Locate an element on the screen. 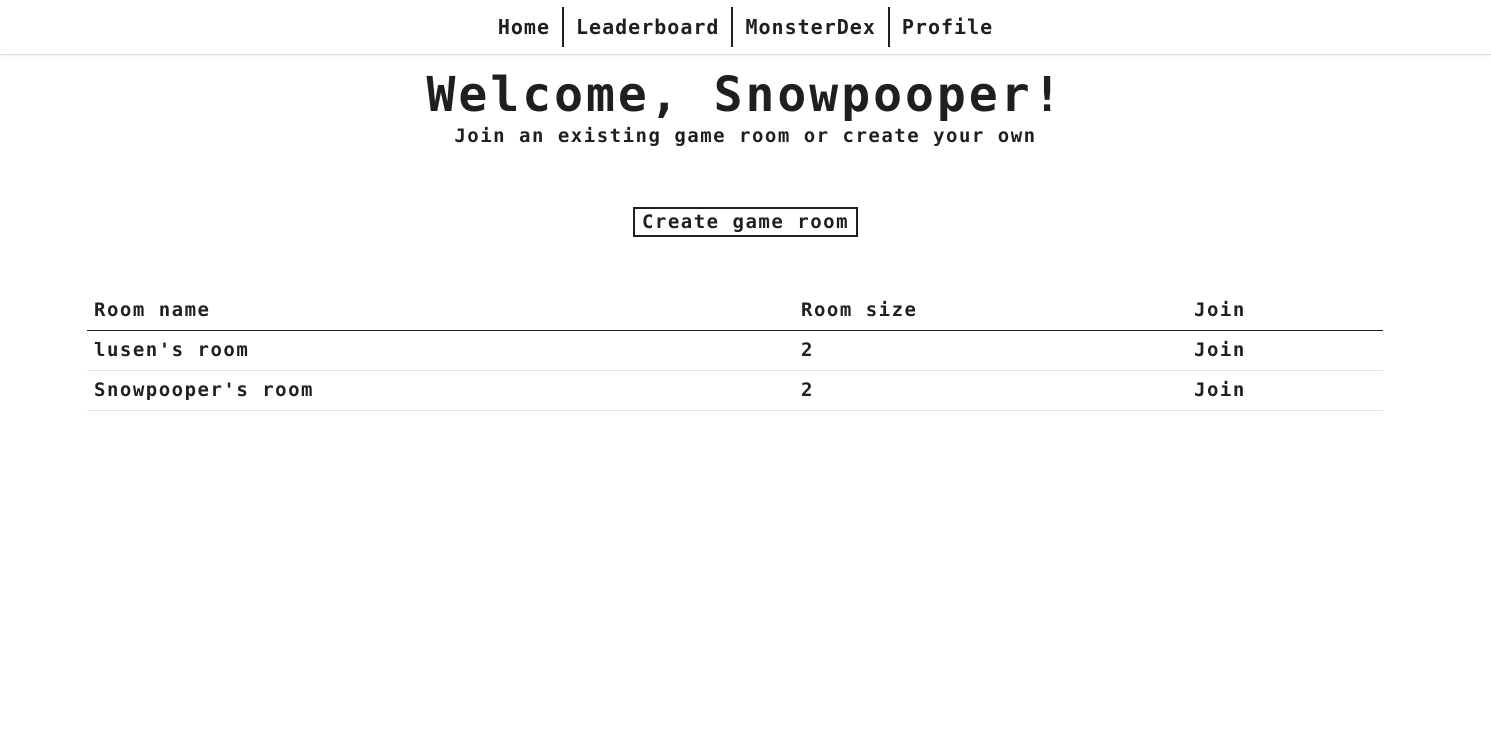 This screenshot has height=748, width=1491. create-room-container: Create game room is located at coordinates (745, 222).